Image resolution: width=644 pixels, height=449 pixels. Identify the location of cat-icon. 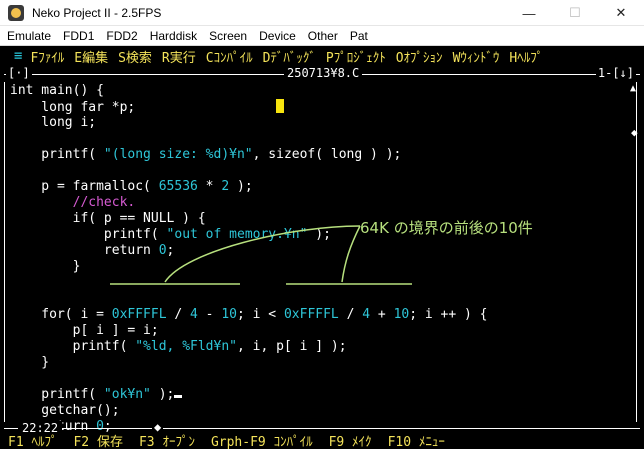
(16, 12).